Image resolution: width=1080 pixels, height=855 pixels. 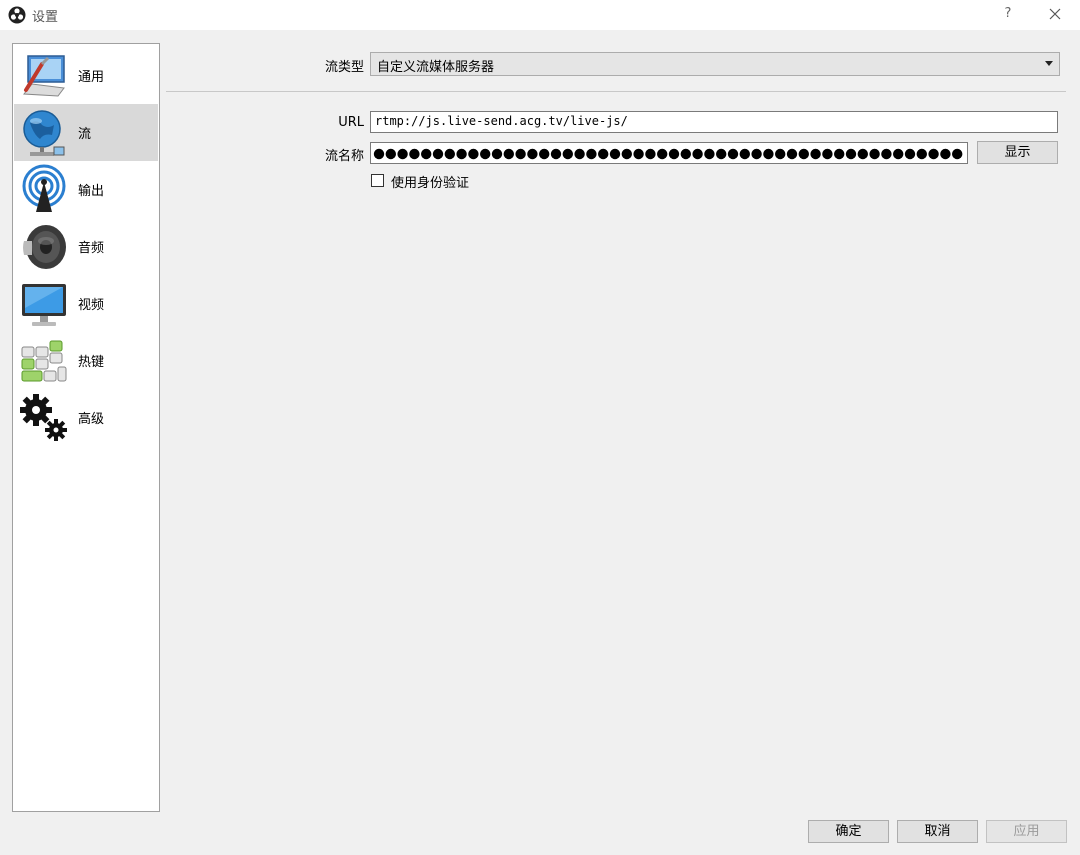 I want to click on sidebar-item-advanced: 高级, so click(x=86, y=417).